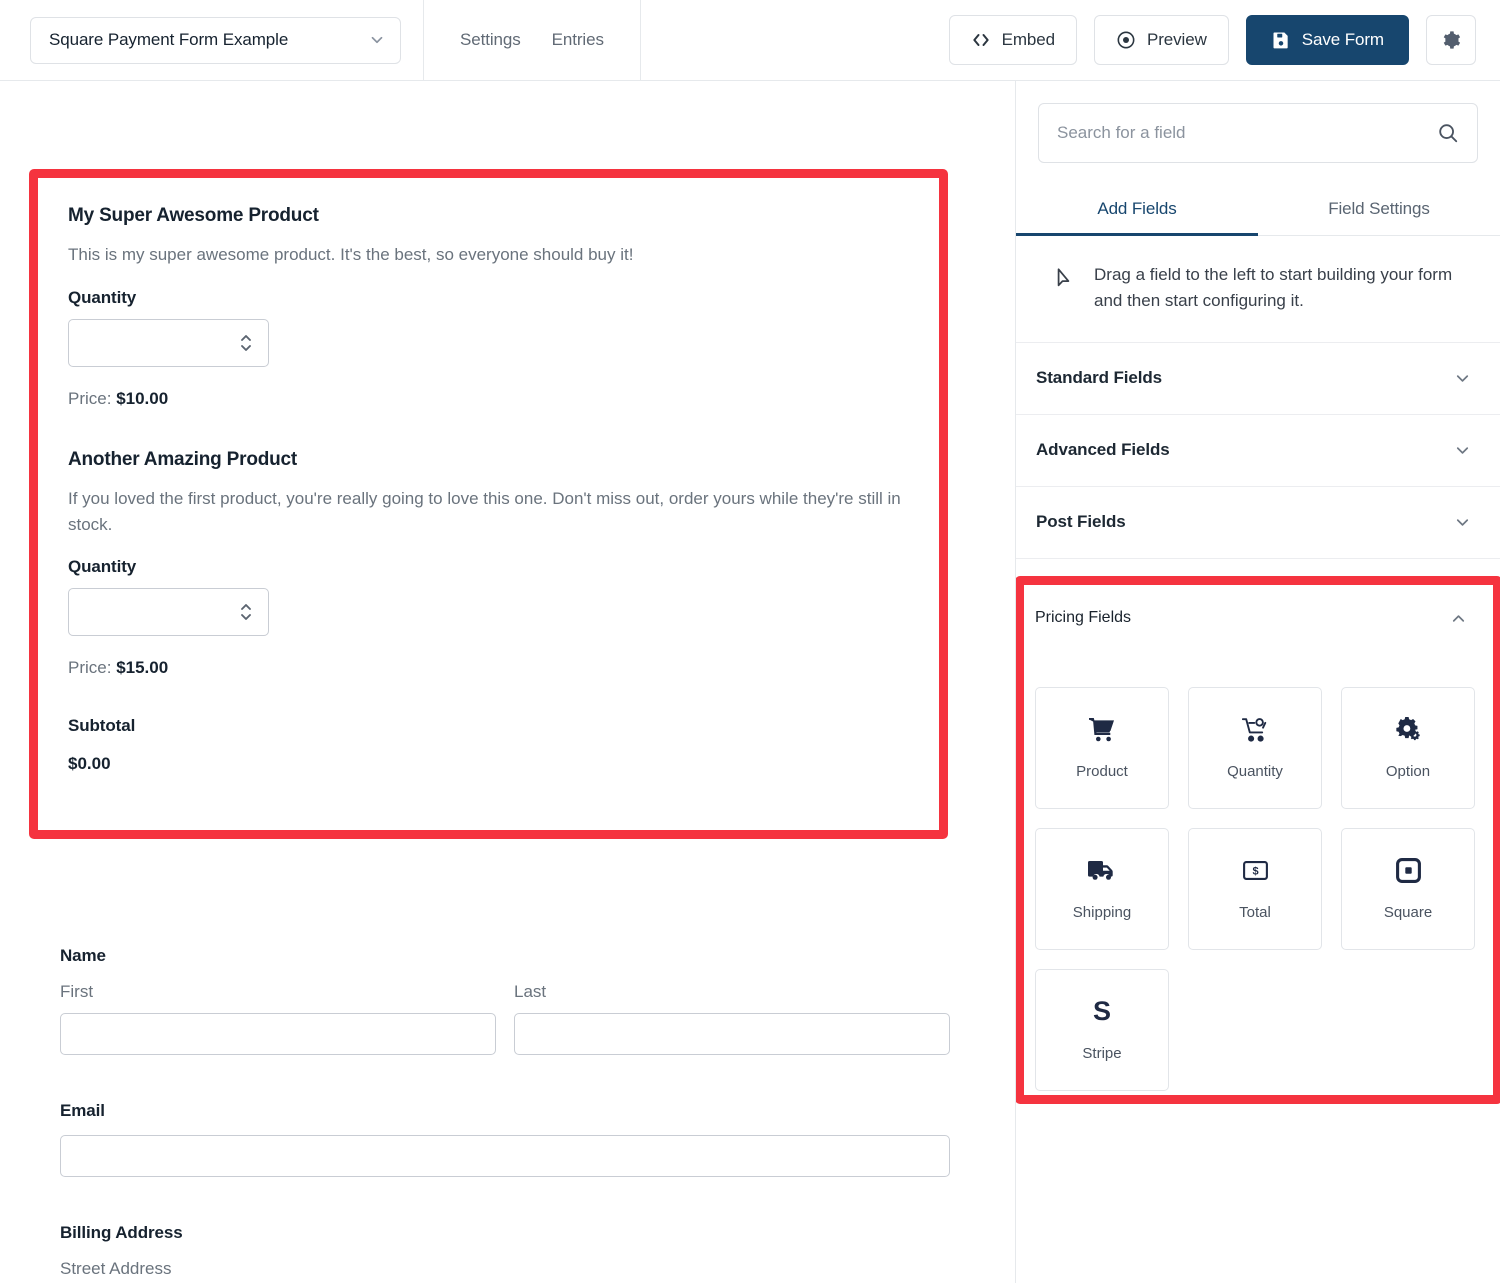 Image resolution: width=1500 pixels, height=1283 pixels. I want to click on stripe-logo-icon: S, so click(1101, 1011).